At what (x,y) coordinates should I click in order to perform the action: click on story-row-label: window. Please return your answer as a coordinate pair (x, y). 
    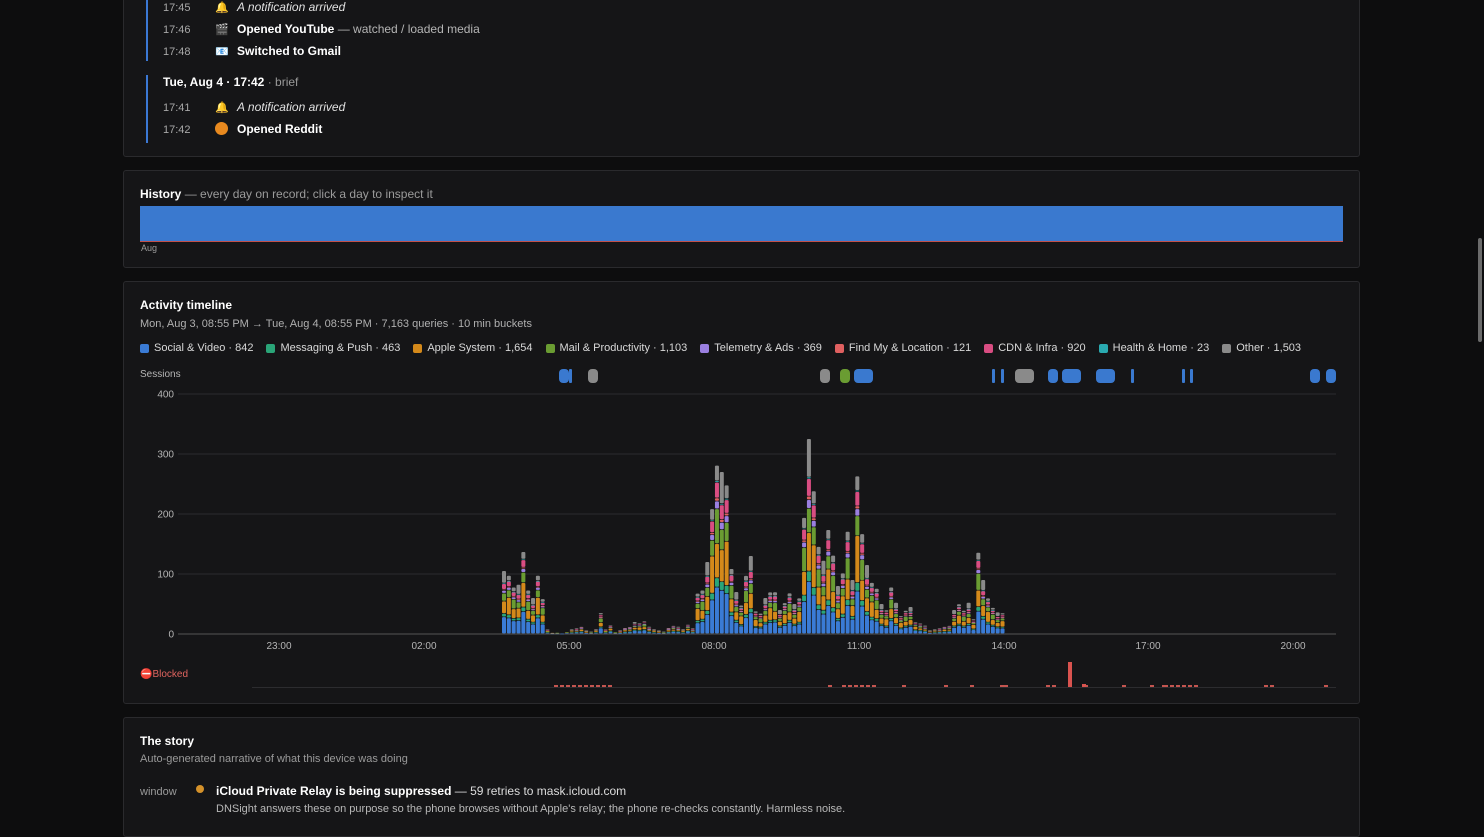
    Looking at the image, I should click on (158, 792).